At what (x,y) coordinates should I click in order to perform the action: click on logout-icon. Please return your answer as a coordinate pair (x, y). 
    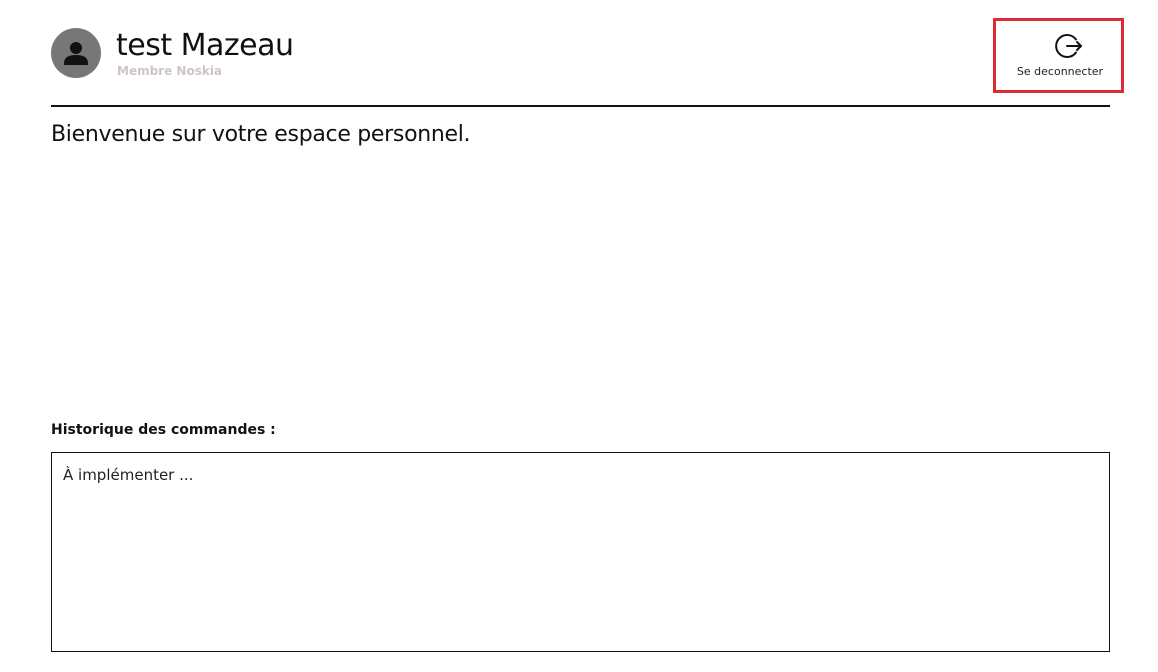
    Looking at the image, I should click on (1068, 46).